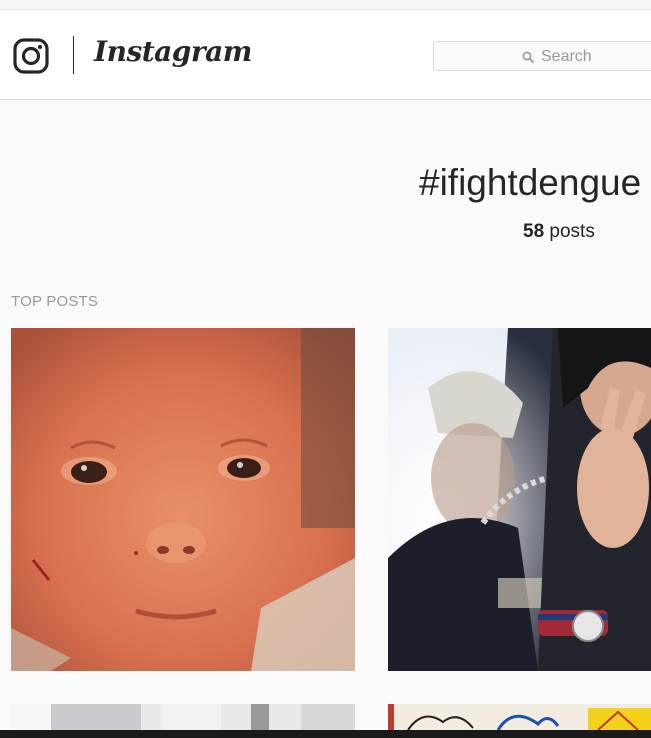 This screenshot has height=738, width=651. I want to click on post-count: 58 posts, so click(559, 232).